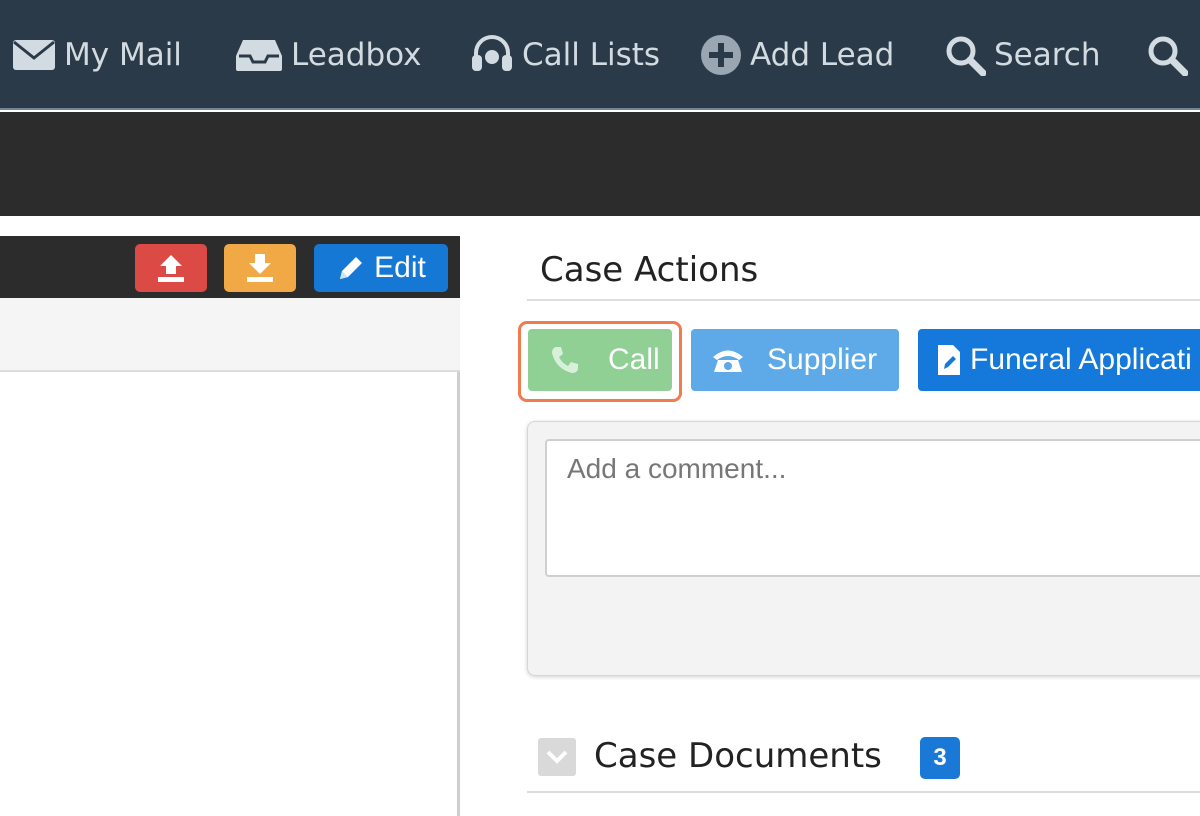 This screenshot has height=816, width=1200. What do you see at coordinates (123, 55) in the screenshot?
I see `nav-label: My Mail` at bounding box center [123, 55].